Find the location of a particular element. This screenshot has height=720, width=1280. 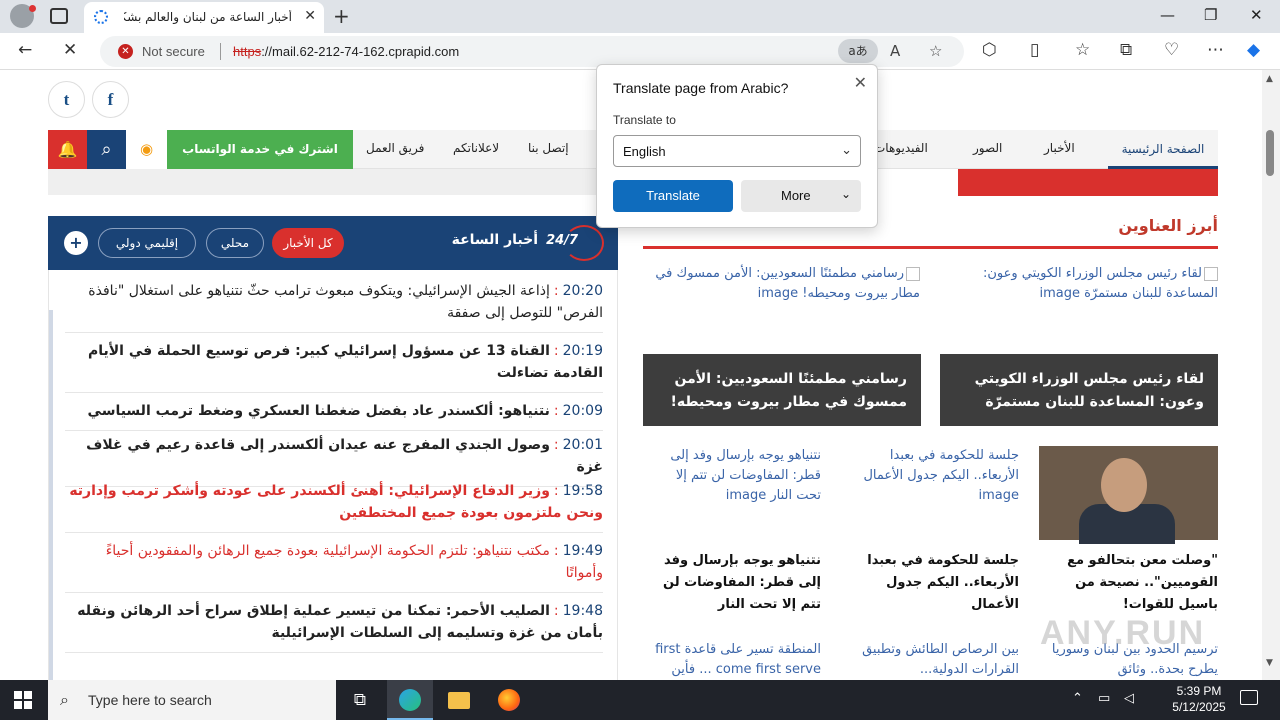

broken-image-icon is located at coordinates (913, 273).